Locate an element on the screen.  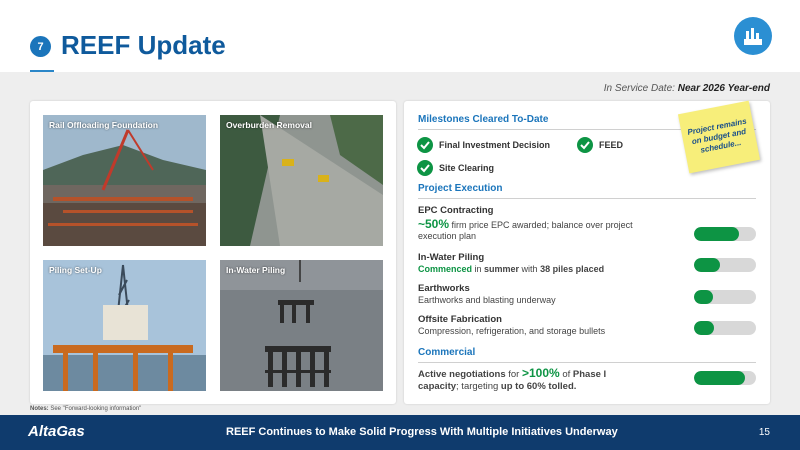
milestone-fid: Final Investment Decision is located at coordinates (495, 145).